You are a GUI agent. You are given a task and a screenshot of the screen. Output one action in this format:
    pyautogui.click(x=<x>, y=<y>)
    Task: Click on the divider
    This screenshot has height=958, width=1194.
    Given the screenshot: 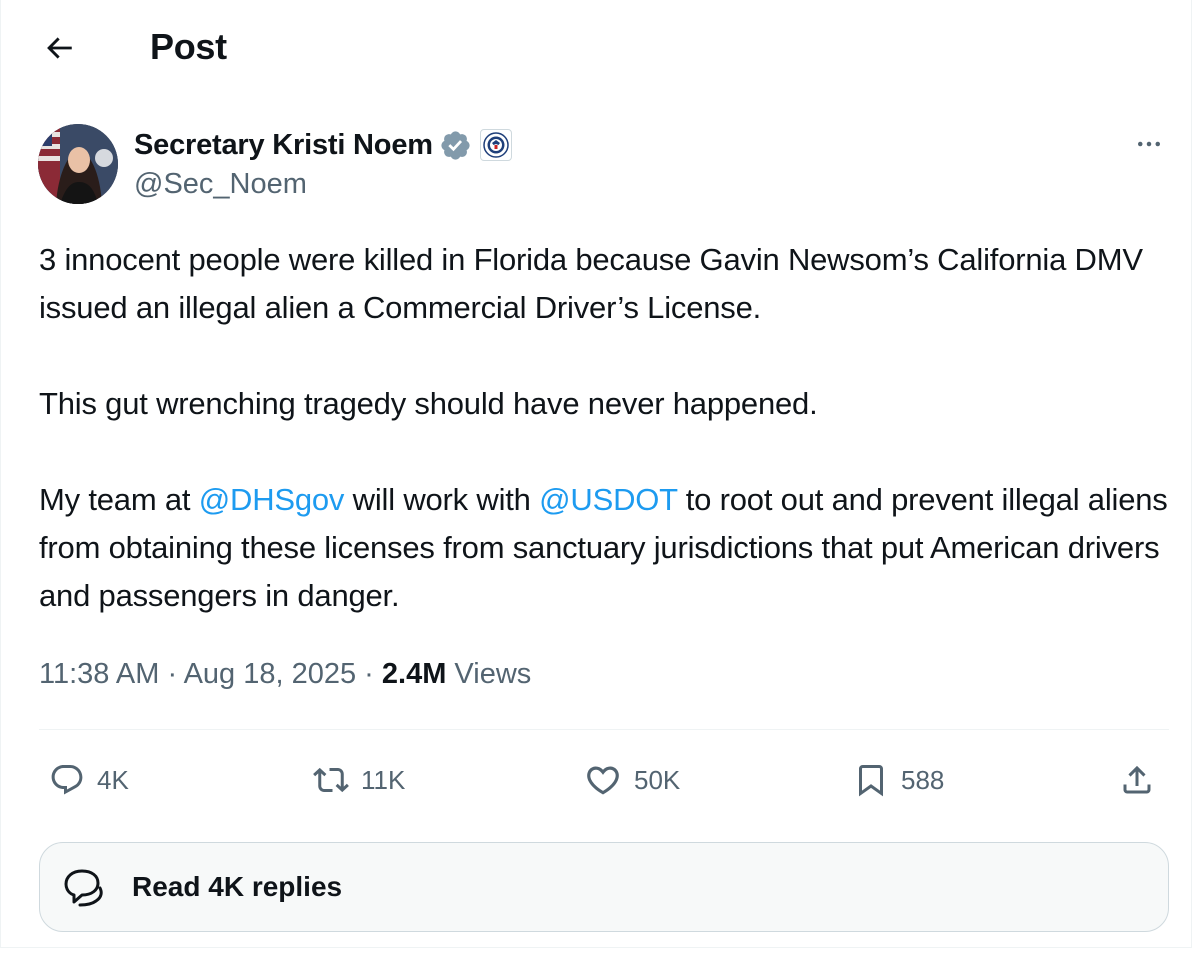 What is the action you would take?
    pyautogui.click(x=604, y=729)
    